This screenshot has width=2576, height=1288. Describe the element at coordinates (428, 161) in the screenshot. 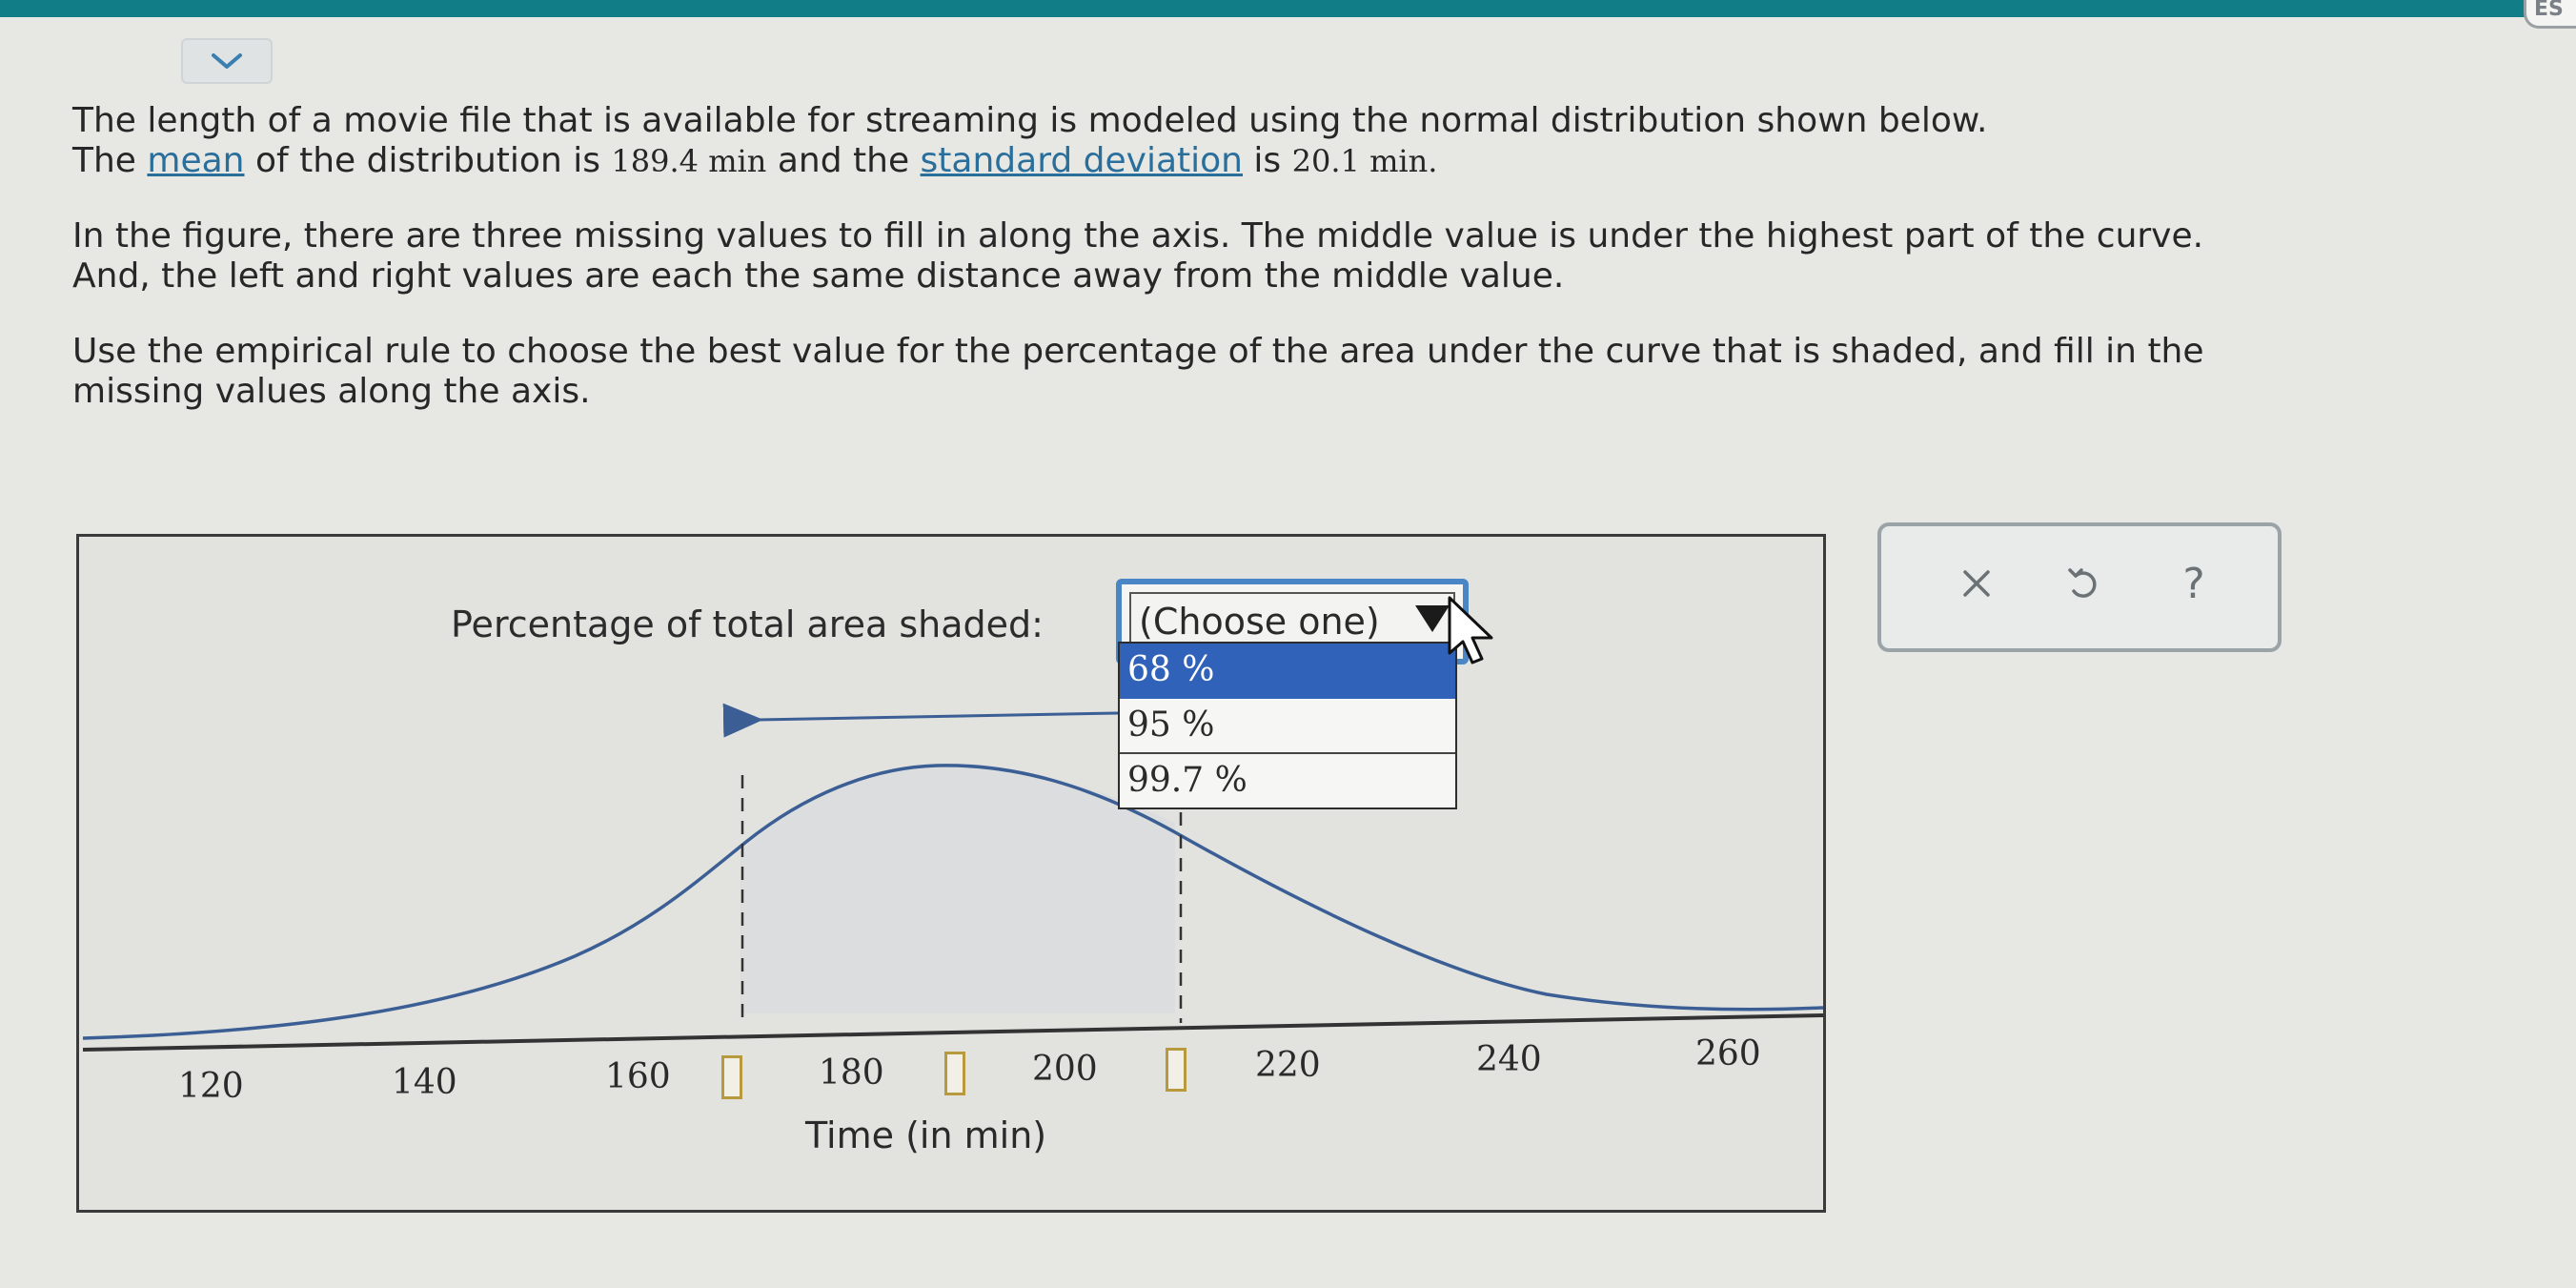

I see `problem-text: of the distribution is` at that location.